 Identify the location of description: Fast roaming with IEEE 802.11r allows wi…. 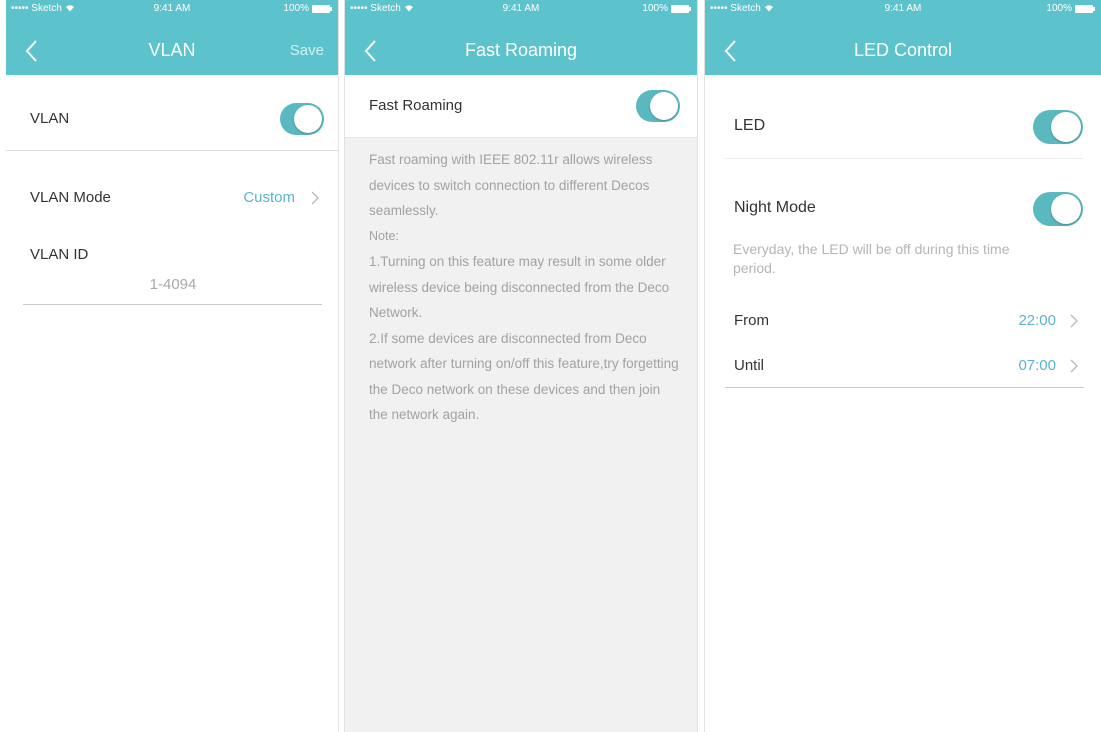
(511, 185).